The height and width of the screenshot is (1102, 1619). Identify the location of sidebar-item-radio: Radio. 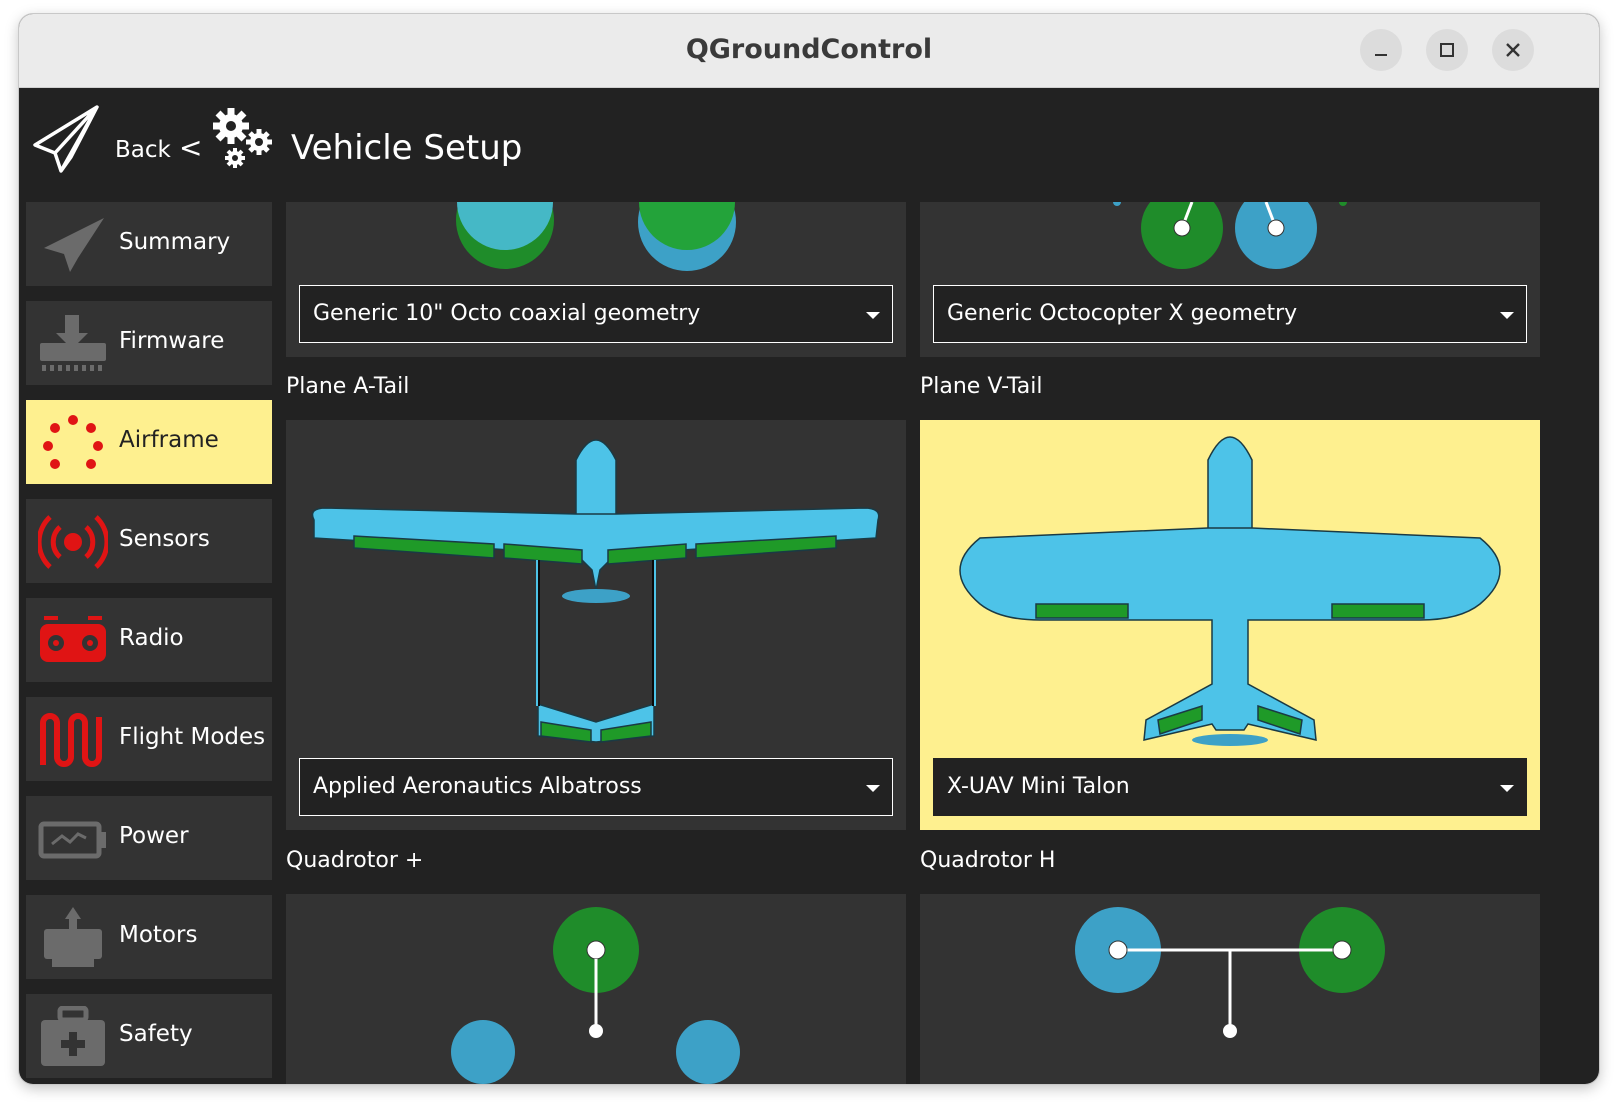
(149, 640).